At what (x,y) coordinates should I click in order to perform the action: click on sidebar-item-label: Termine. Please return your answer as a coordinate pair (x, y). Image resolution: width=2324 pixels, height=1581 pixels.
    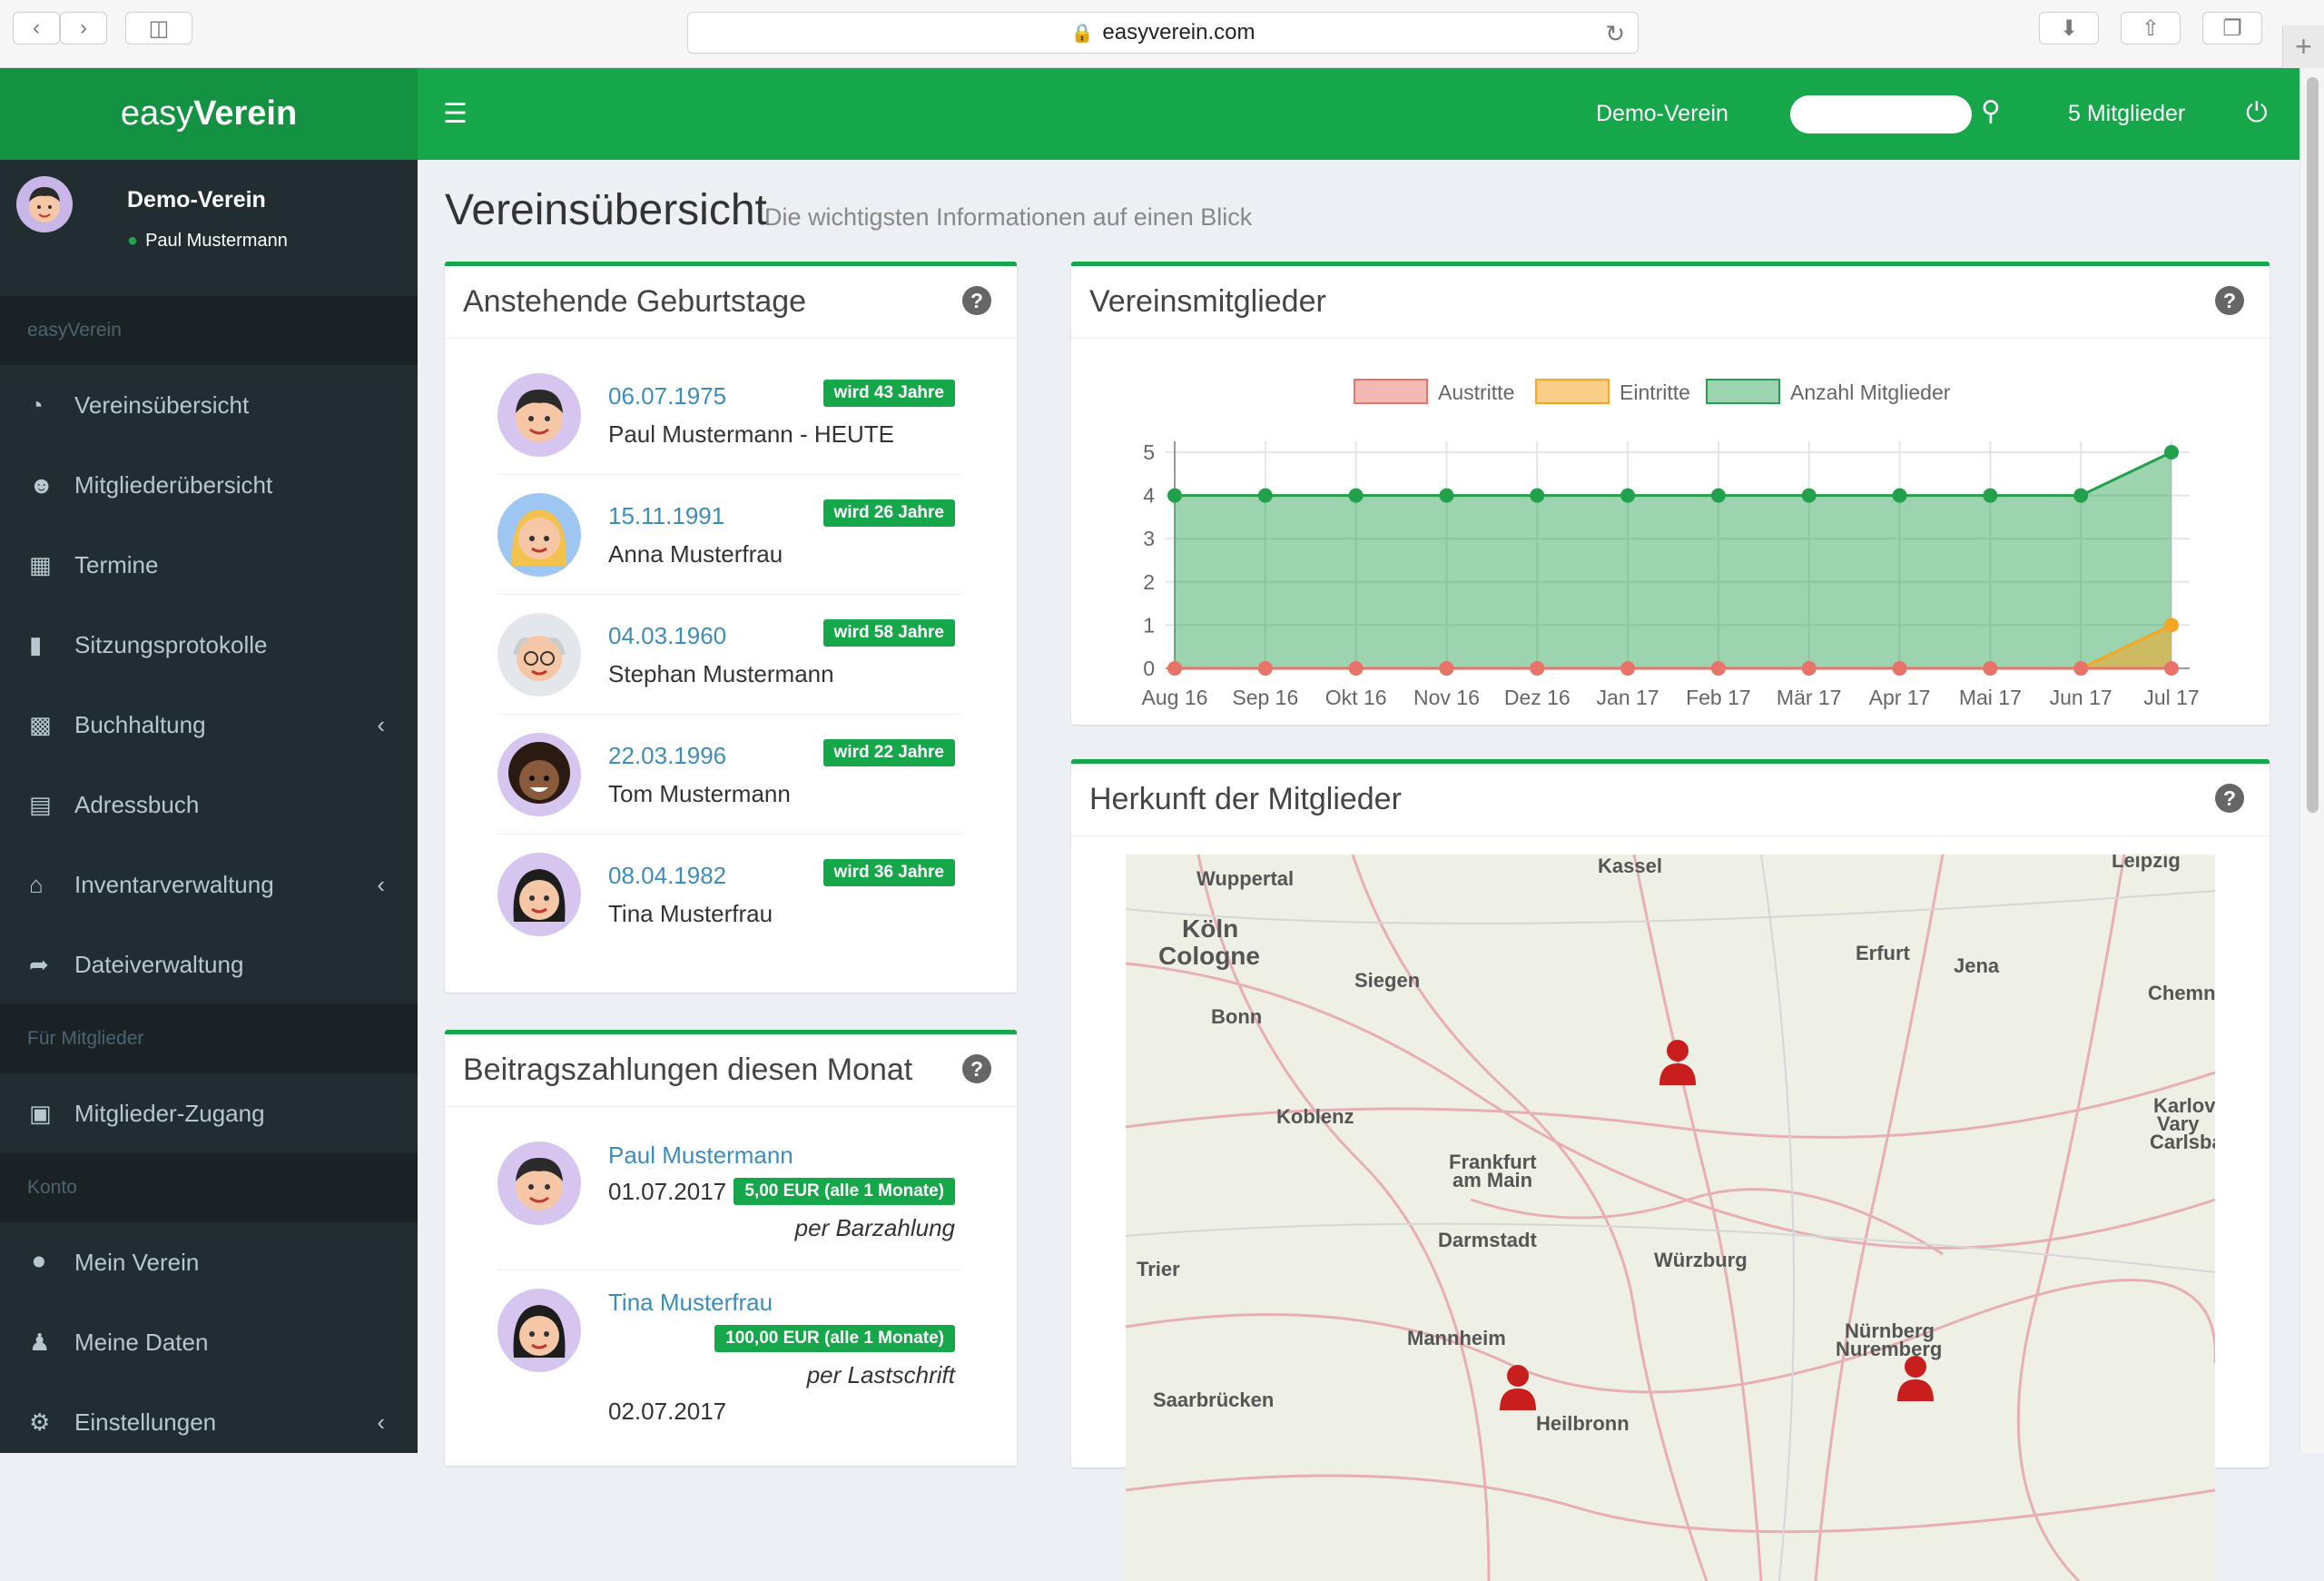
    Looking at the image, I should click on (116, 564).